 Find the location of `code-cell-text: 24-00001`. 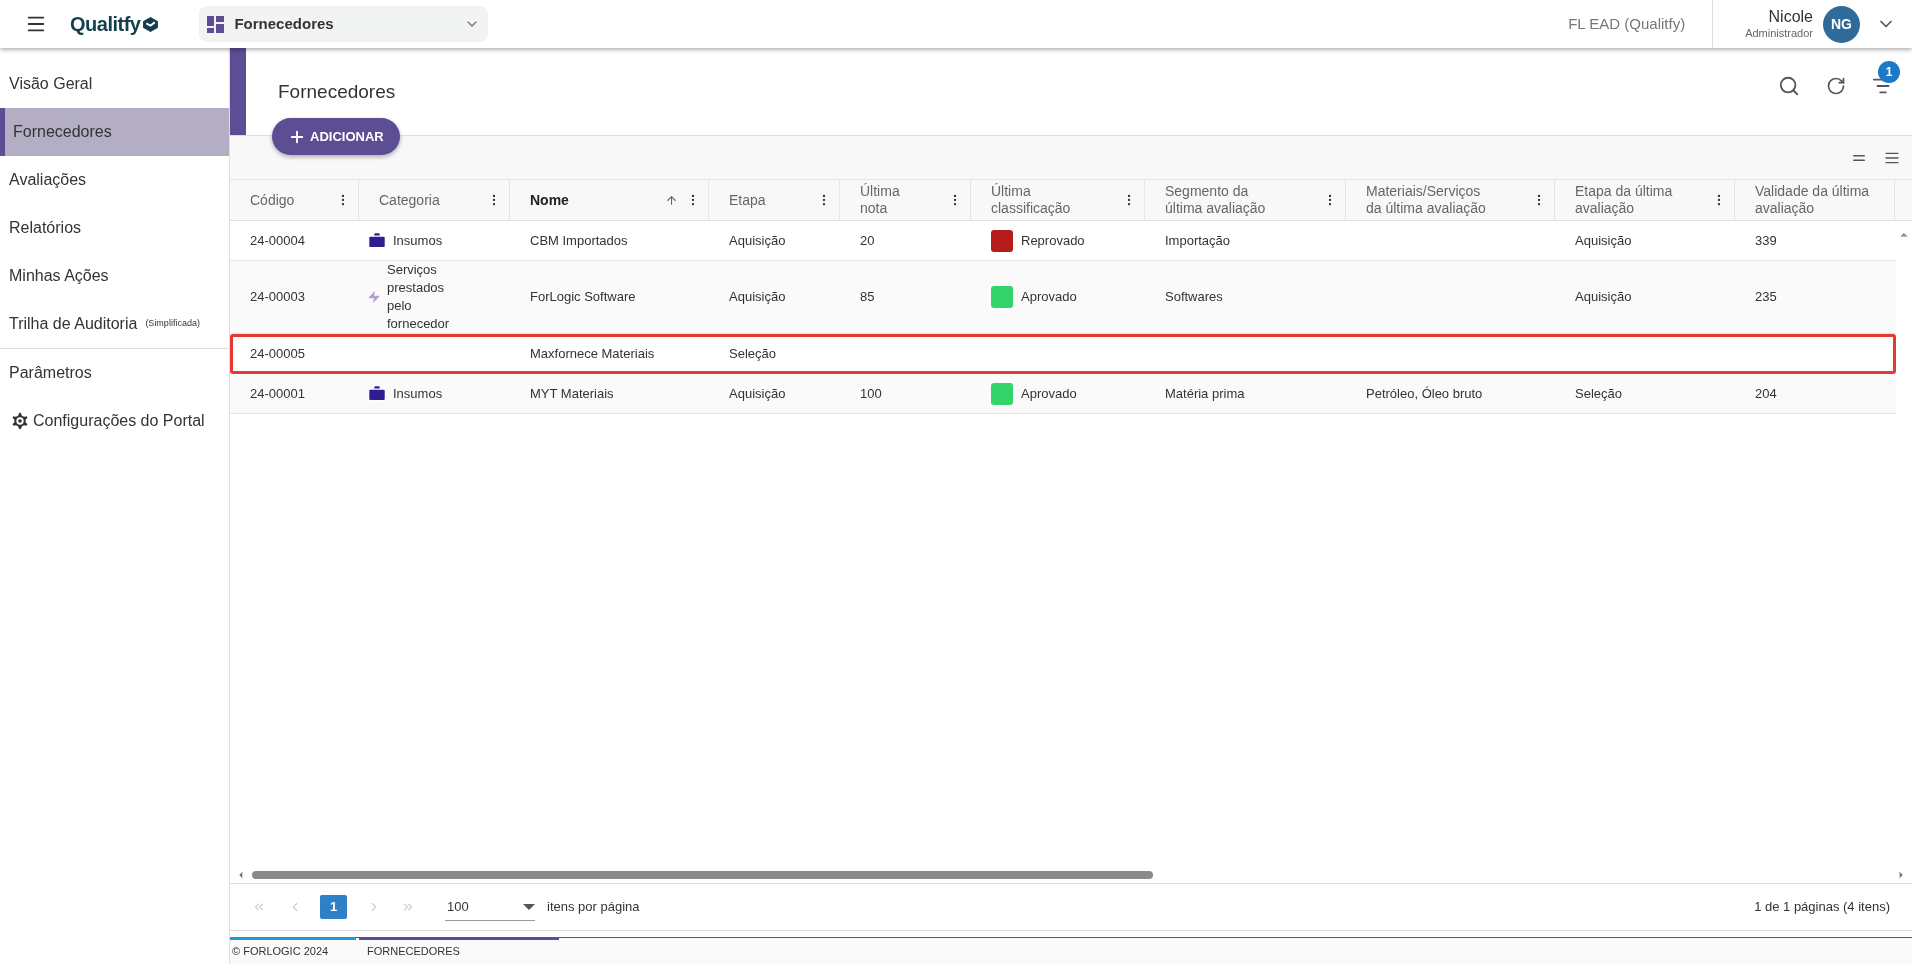

code-cell-text: 24-00001 is located at coordinates (277, 393).